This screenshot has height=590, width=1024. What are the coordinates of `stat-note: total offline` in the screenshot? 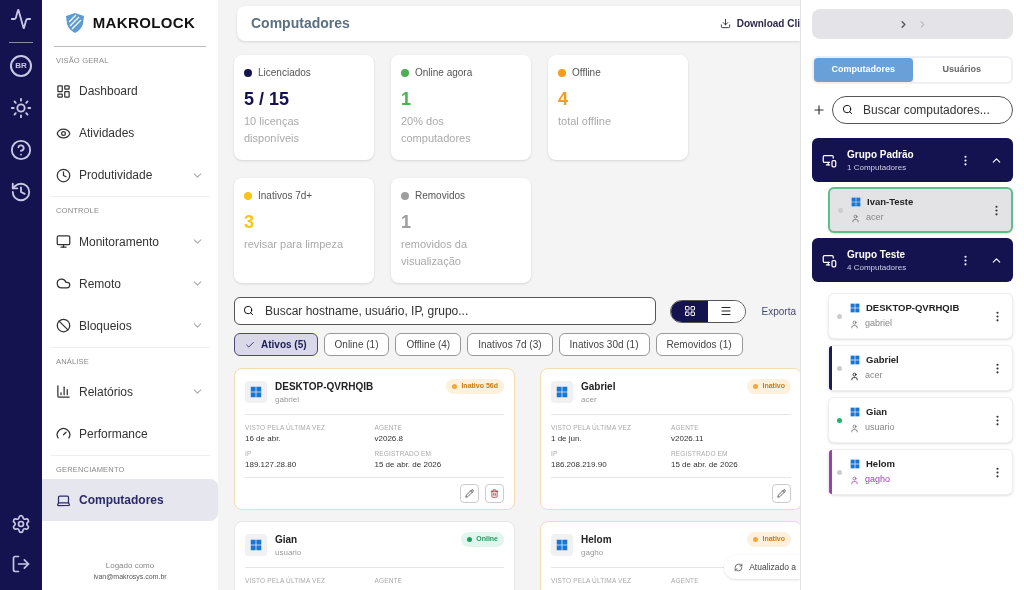 It's located at (585, 121).